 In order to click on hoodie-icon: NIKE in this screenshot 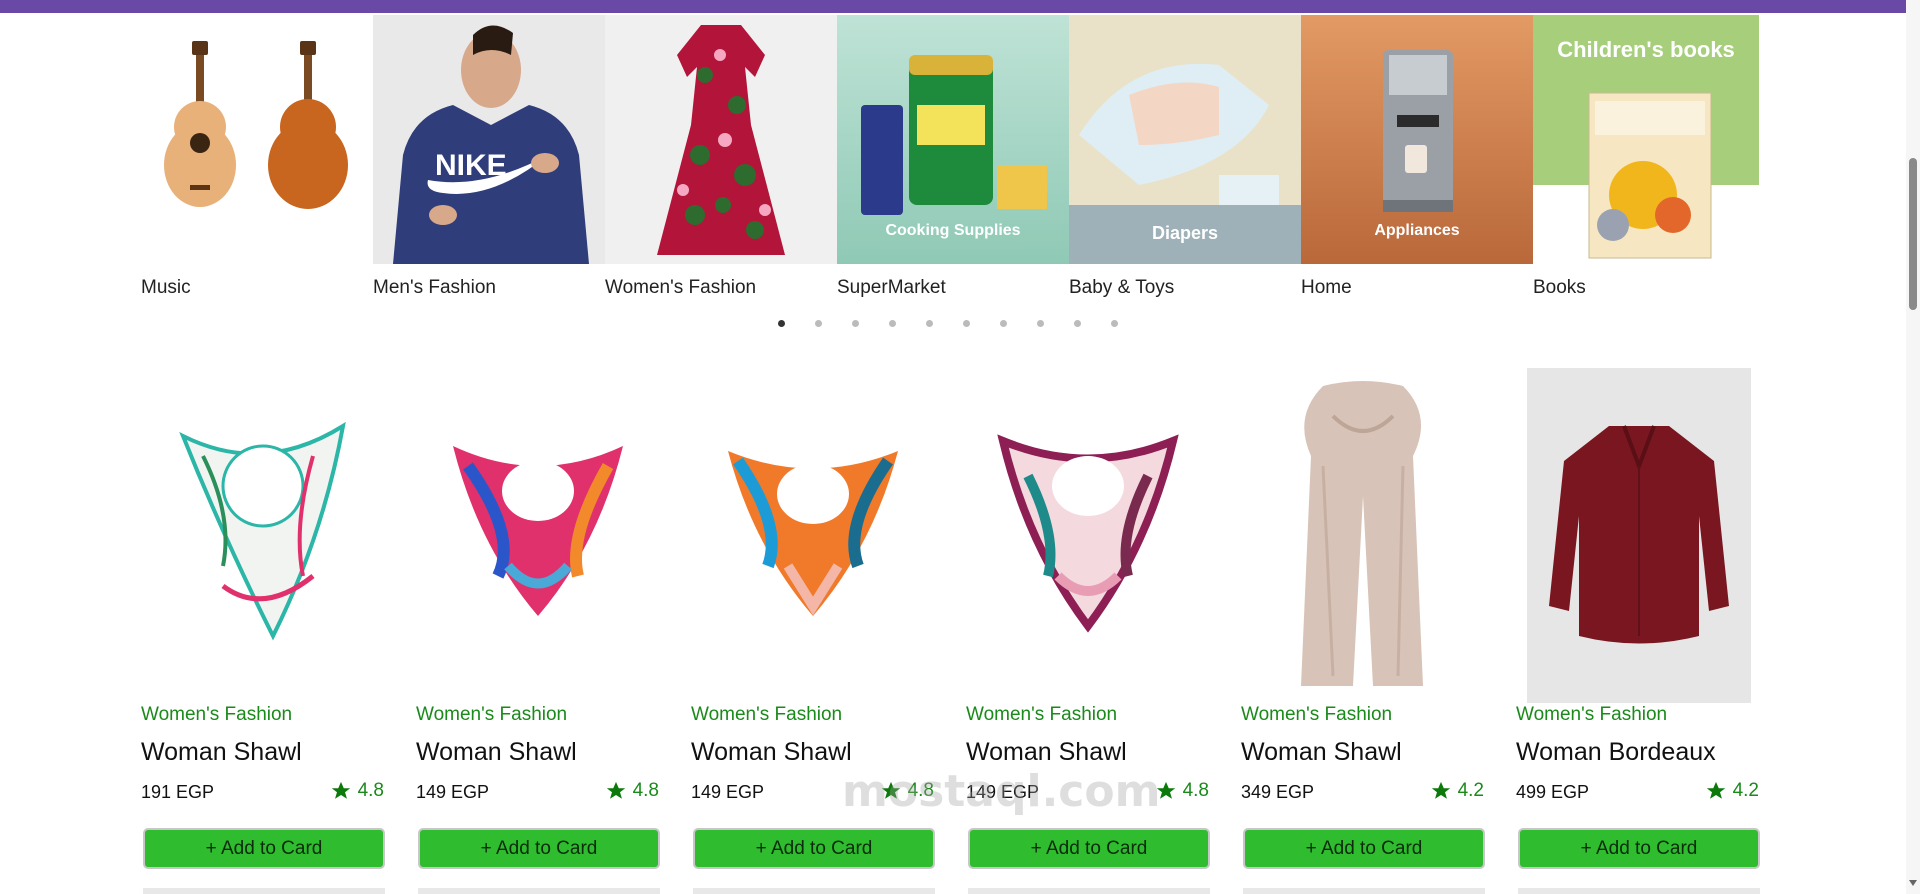, I will do `click(489, 139)`.